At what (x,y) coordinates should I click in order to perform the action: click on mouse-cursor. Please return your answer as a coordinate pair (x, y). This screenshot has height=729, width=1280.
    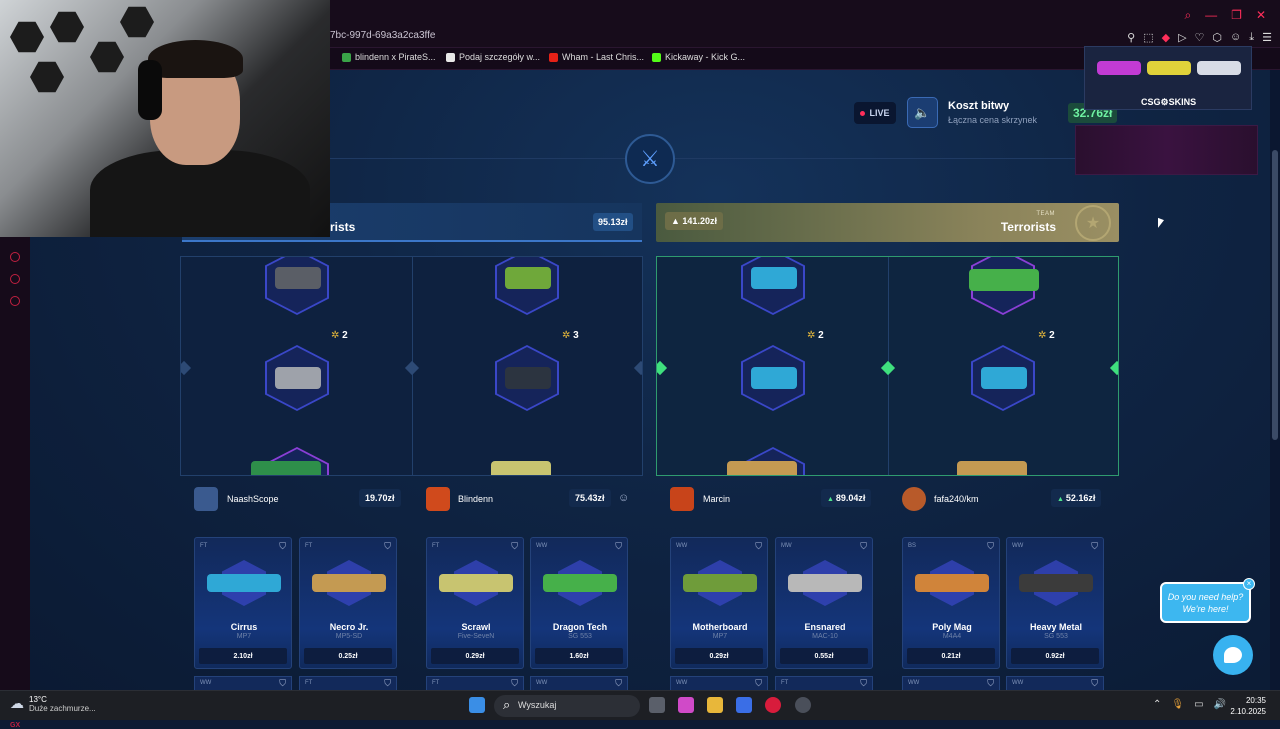
    Looking at the image, I should click on (1161, 224).